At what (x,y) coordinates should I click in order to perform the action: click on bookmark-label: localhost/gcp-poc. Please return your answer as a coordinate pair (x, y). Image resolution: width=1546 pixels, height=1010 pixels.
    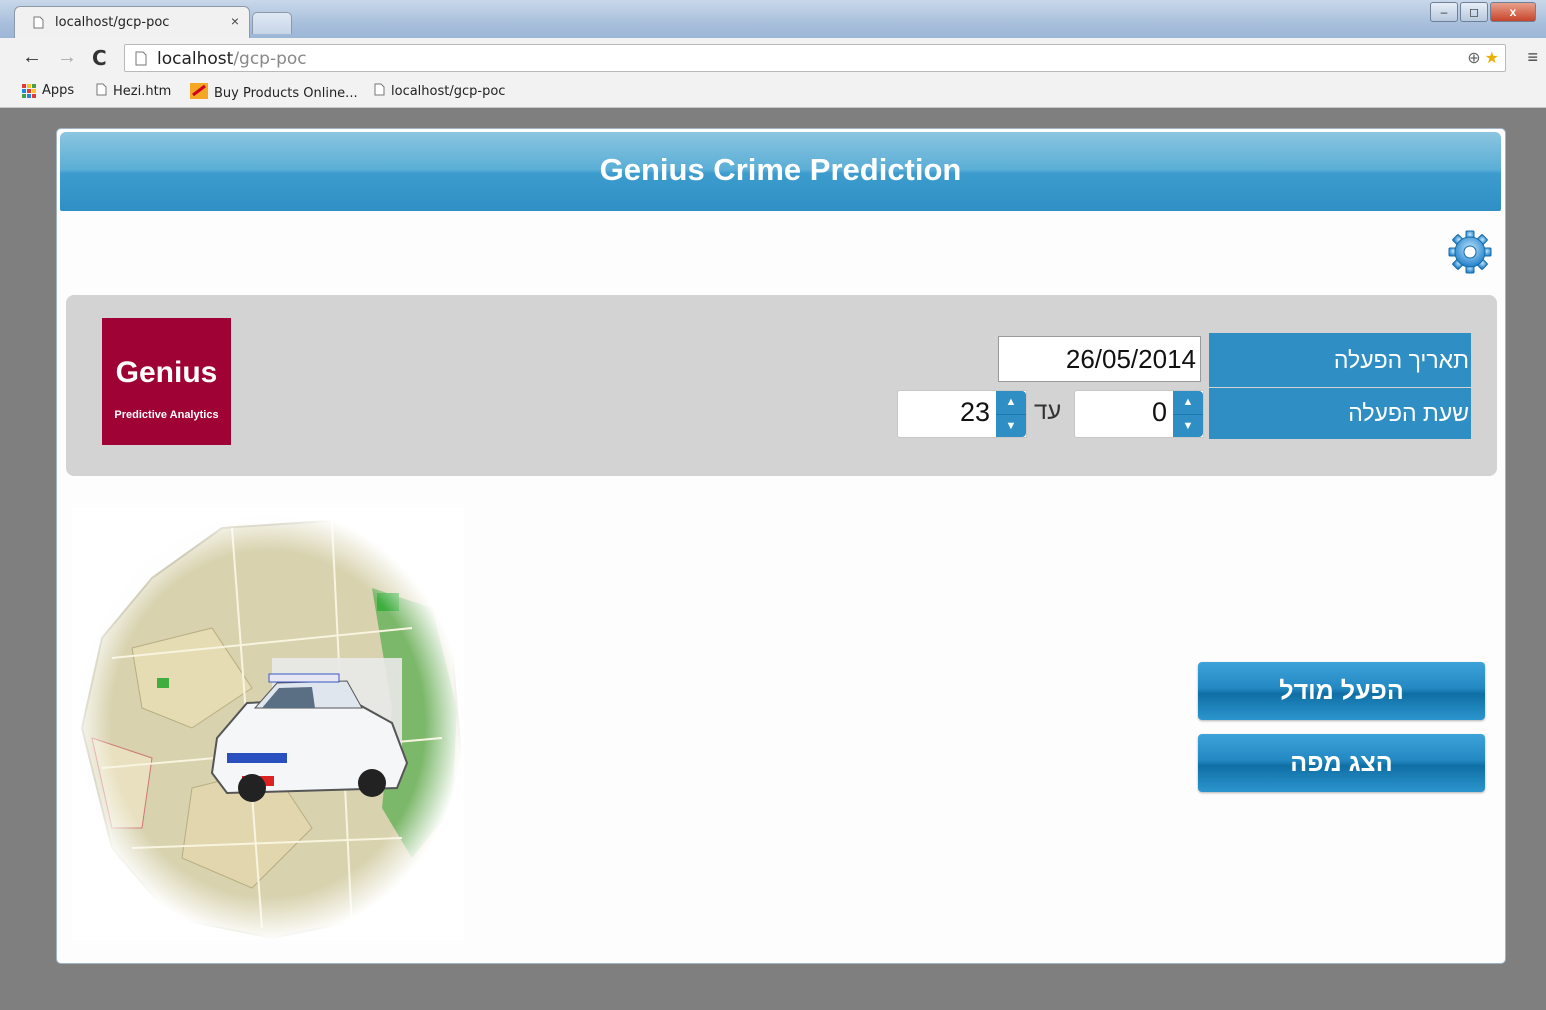
    Looking at the image, I should click on (448, 91).